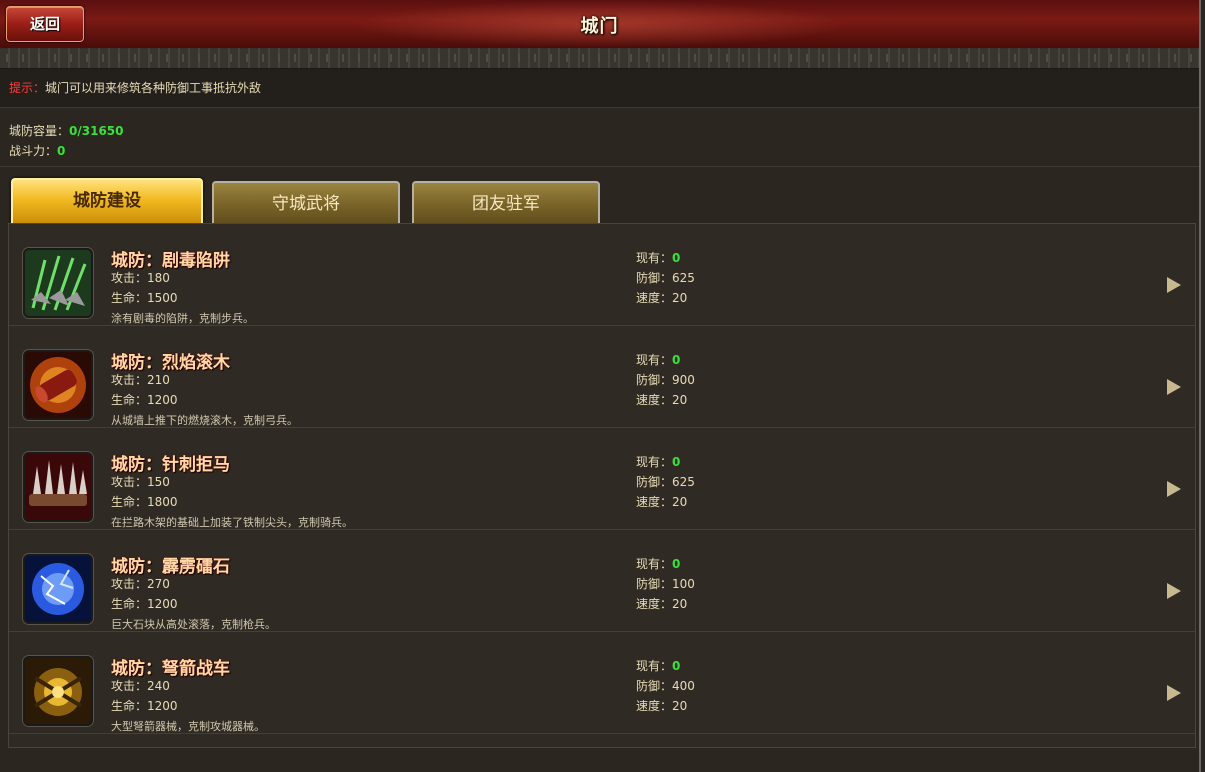 This screenshot has height=772, width=1205. Describe the element at coordinates (162, 298) in the screenshot. I see `hp-value: 1500` at that location.